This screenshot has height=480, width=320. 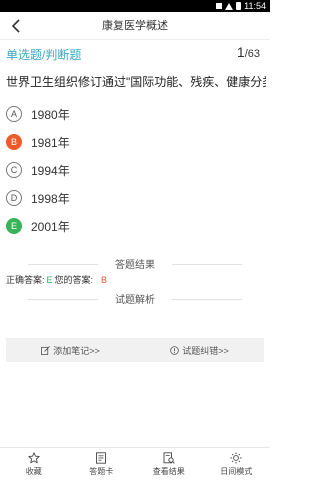 I want to click on signal-icon, so click(x=229, y=6).